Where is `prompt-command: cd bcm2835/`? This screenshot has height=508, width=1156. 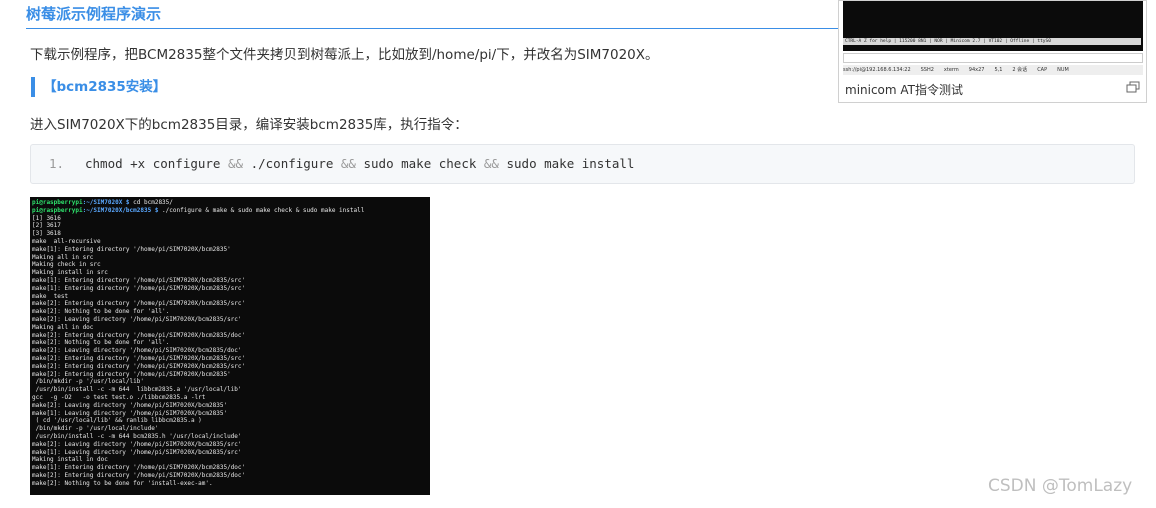 prompt-command: cd bcm2835/ is located at coordinates (151, 202).